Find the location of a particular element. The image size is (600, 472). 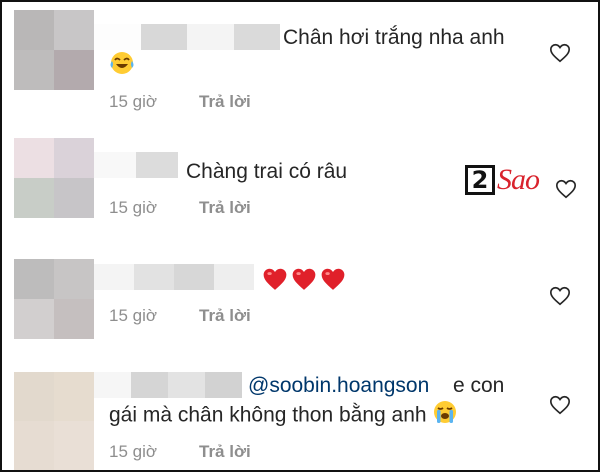

logo-text: Sao is located at coordinates (518, 179).